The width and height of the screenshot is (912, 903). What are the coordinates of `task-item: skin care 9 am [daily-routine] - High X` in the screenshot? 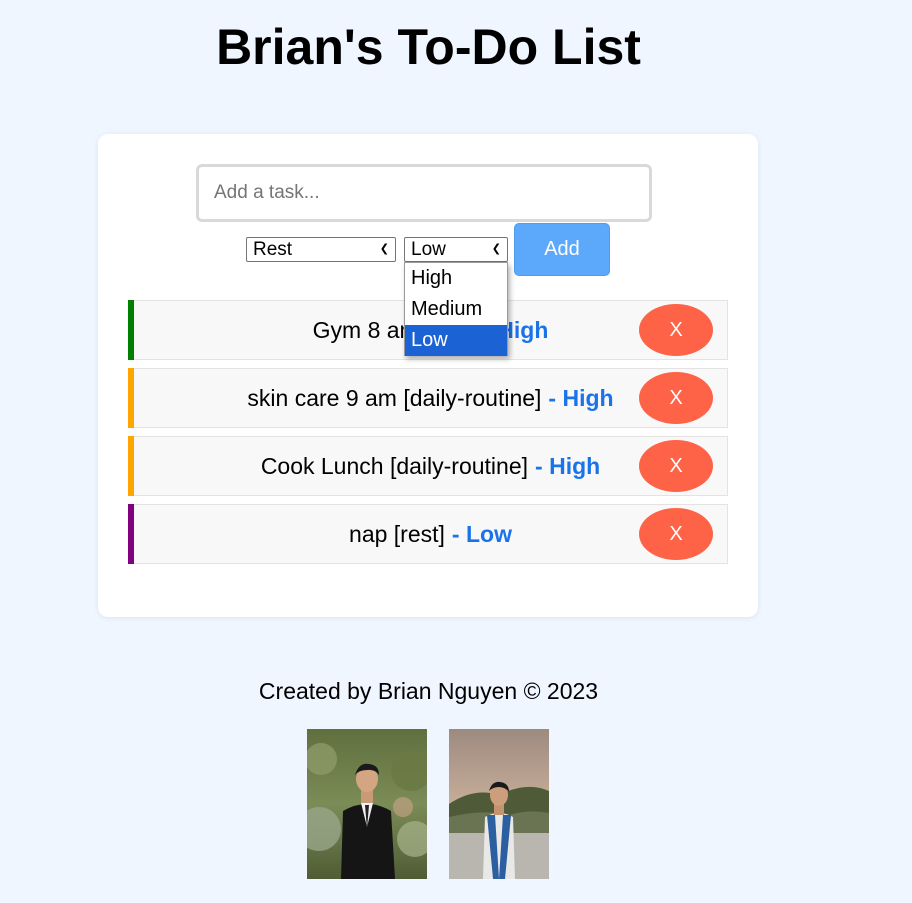 It's located at (428, 398).